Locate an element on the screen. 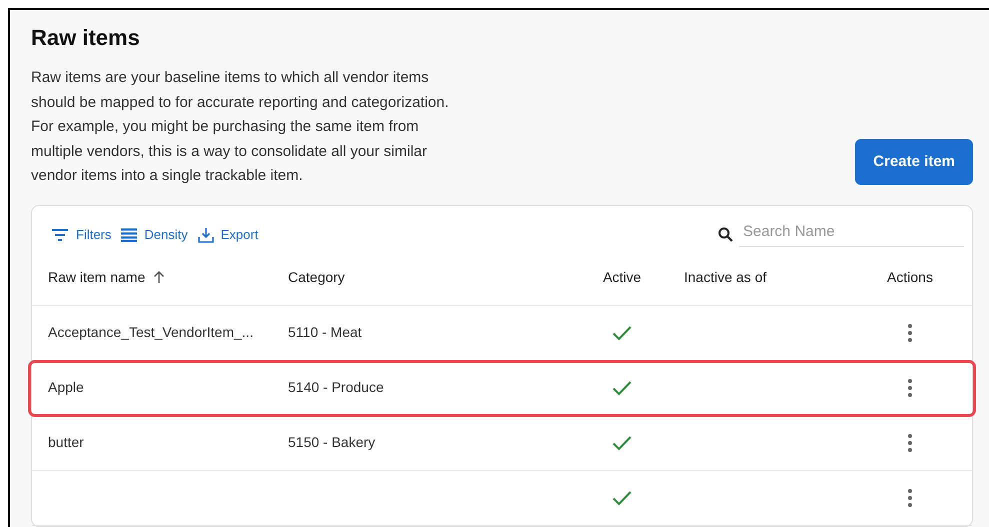  export-button: Export is located at coordinates (228, 234).